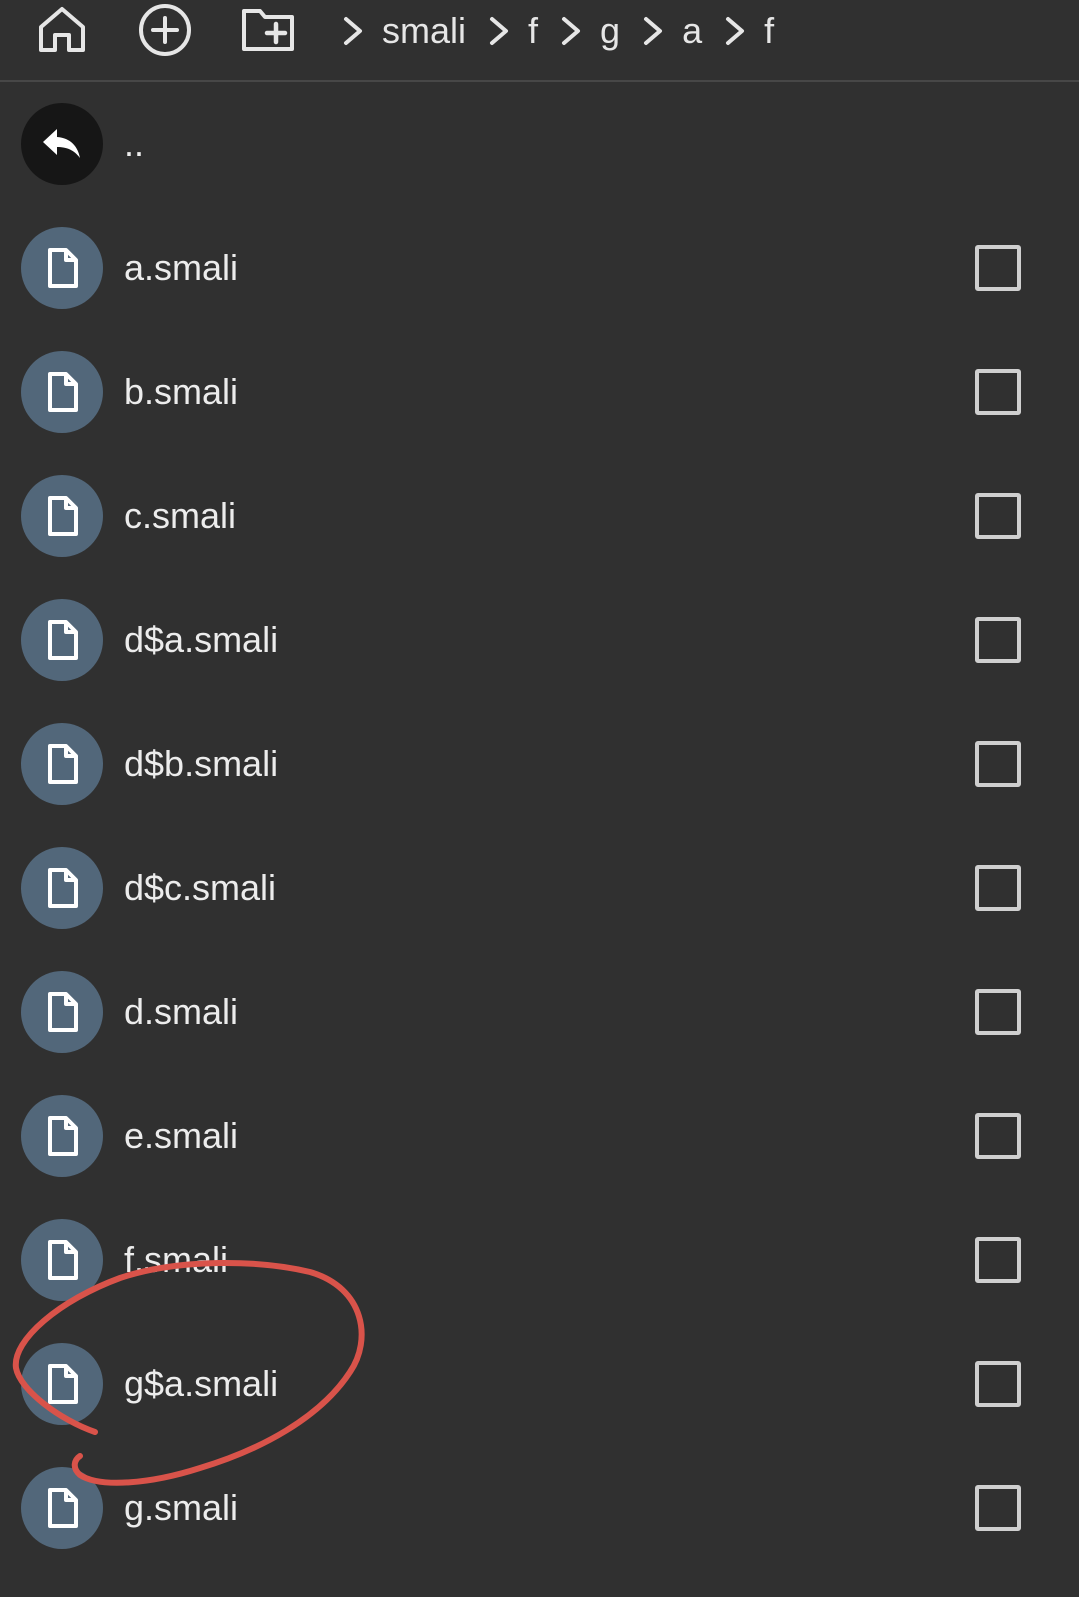 The width and height of the screenshot is (1079, 1597). I want to click on list-item: g.smali, so click(539, 1508).